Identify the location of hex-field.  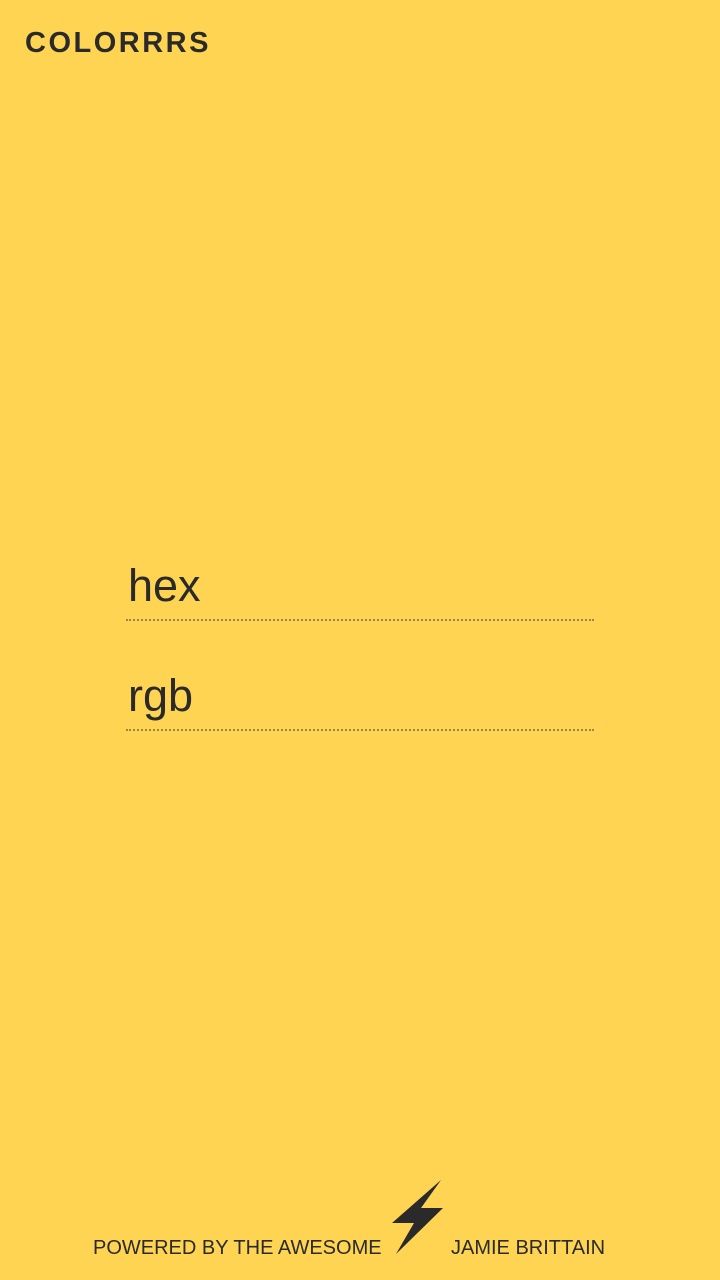
(360, 587).